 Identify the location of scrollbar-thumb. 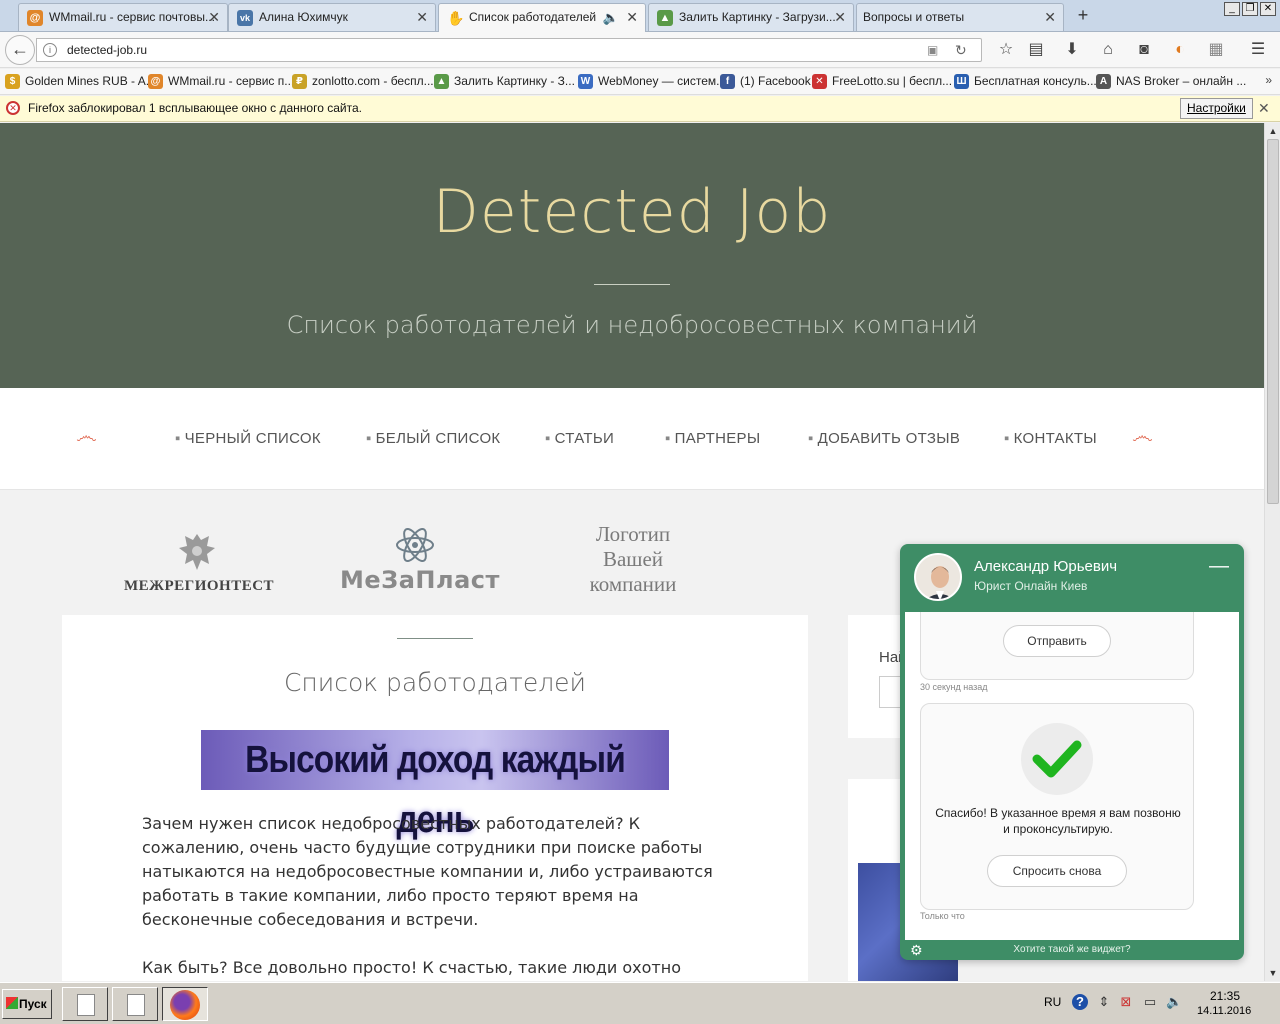
(1273, 321).